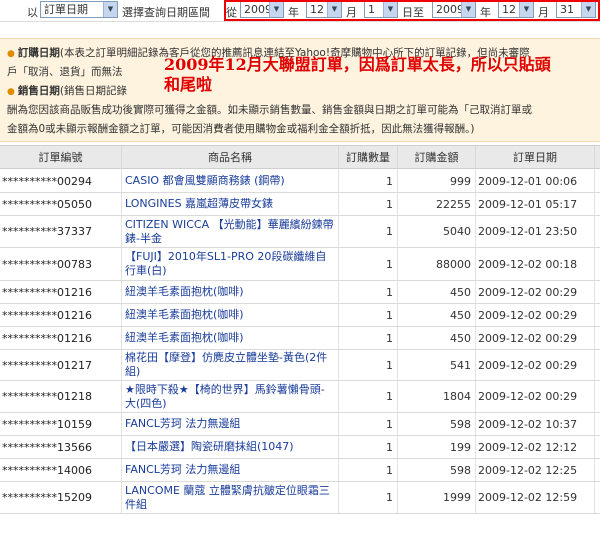 This screenshot has height=552, width=600. I want to click on amount-cell: 199, so click(437, 447).